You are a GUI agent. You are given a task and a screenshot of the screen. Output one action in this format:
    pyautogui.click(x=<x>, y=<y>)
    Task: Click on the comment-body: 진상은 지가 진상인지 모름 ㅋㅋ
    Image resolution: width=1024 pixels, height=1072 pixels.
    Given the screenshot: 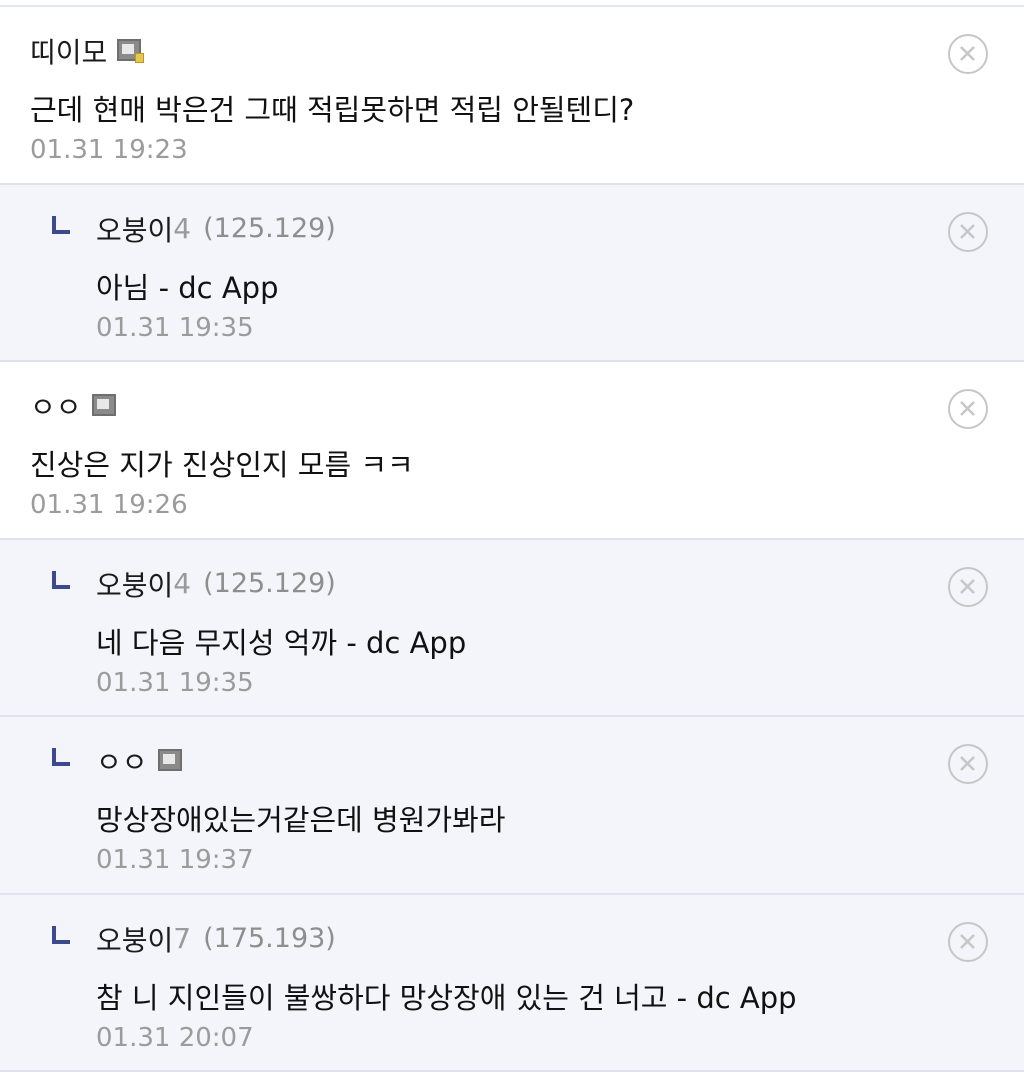 What is the action you would take?
    pyautogui.click(x=222, y=463)
    